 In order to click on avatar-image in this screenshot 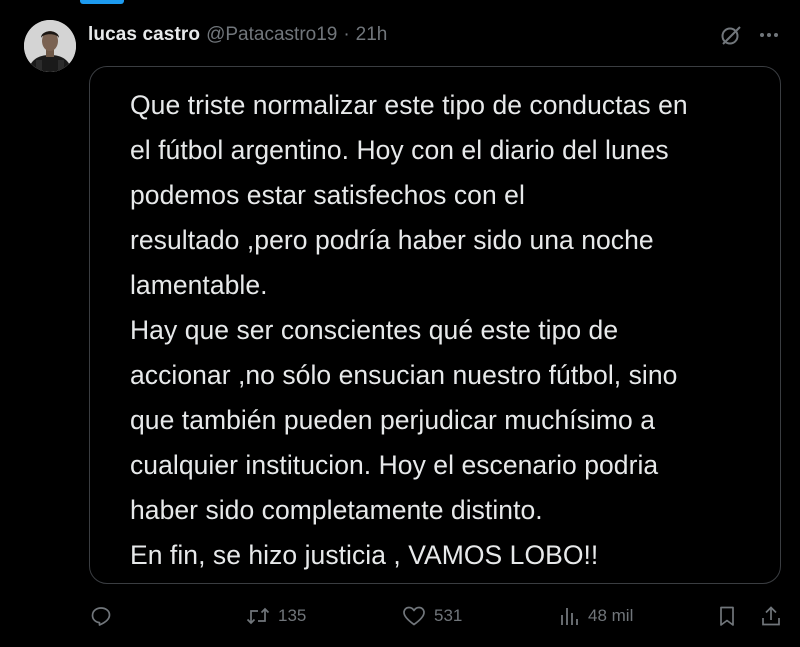, I will do `click(50, 46)`.